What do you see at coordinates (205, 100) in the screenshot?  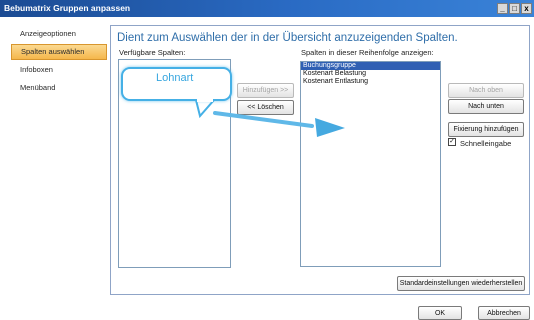 I see `callout-tail` at bounding box center [205, 100].